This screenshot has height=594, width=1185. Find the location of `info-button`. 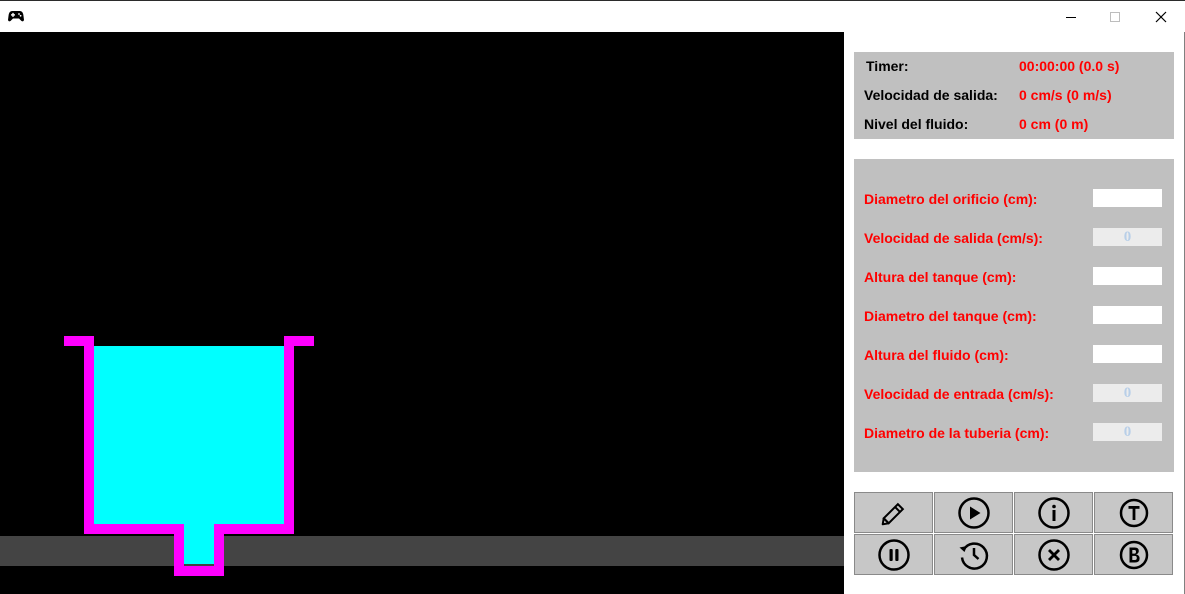

info-button is located at coordinates (1053, 512).